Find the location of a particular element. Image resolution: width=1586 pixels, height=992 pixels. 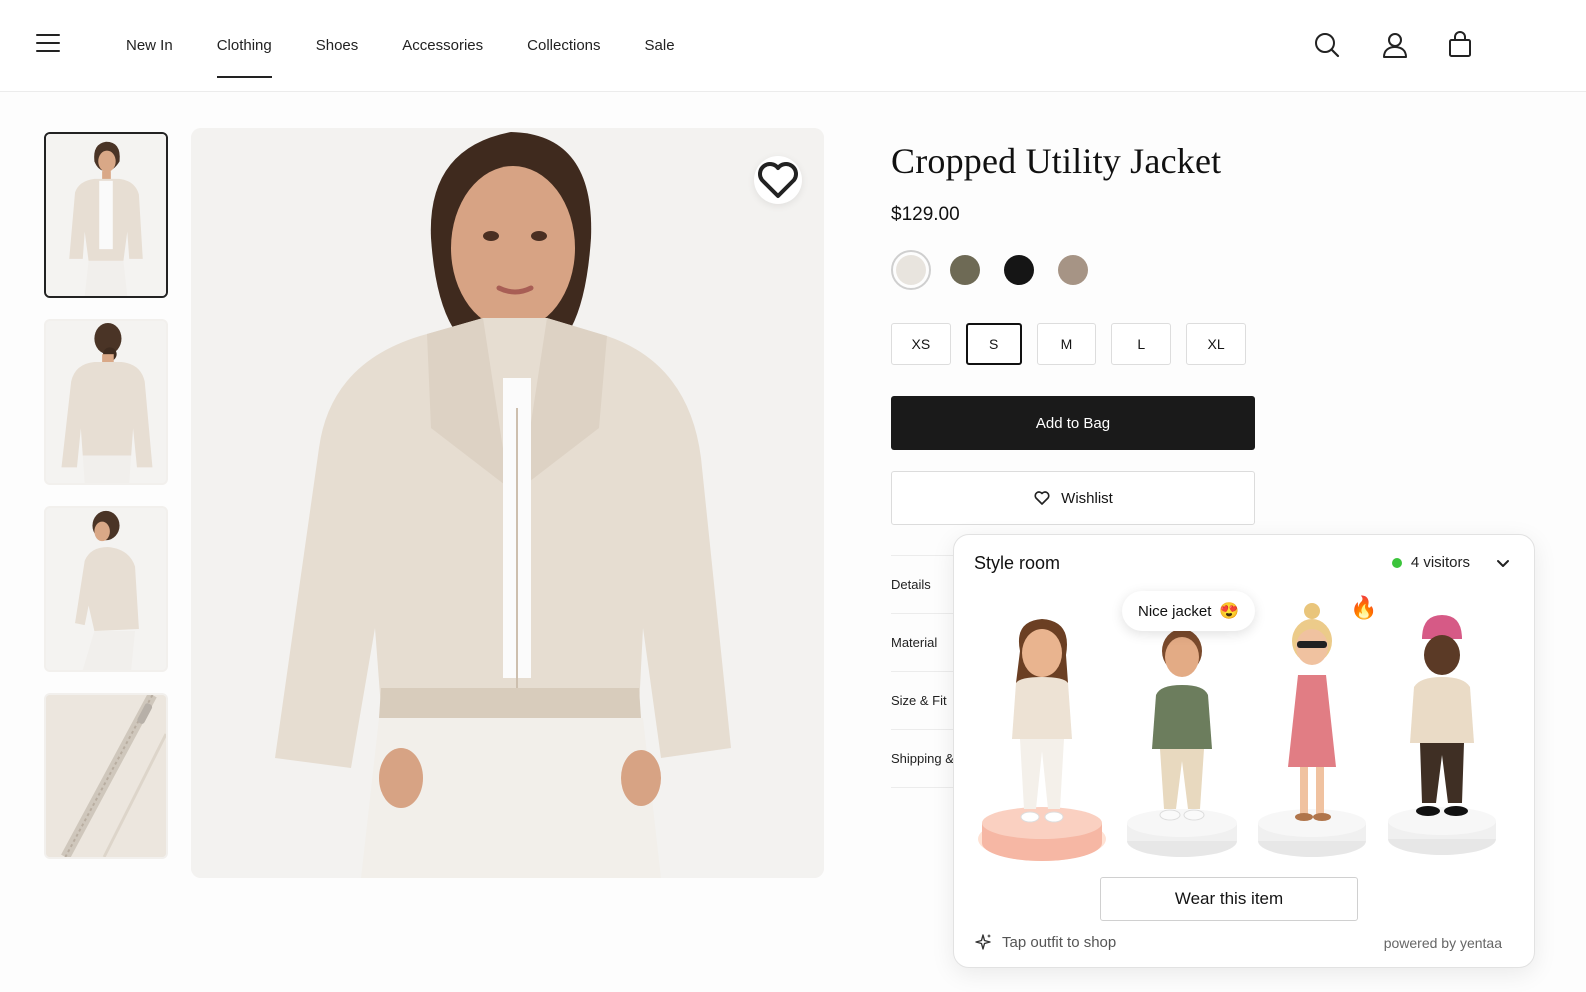

chevron-down-icon is located at coordinates (1503, 564).